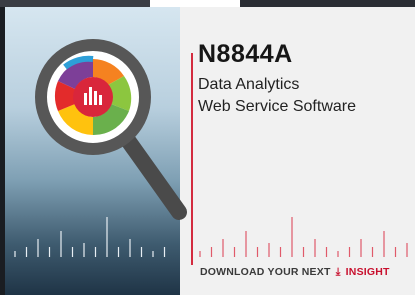 This screenshot has height=295, width=415. What do you see at coordinates (298, 96) in the screenshot?
I see `product-description: Data Analytics Web Service Software` at bounding box center [298, 96].